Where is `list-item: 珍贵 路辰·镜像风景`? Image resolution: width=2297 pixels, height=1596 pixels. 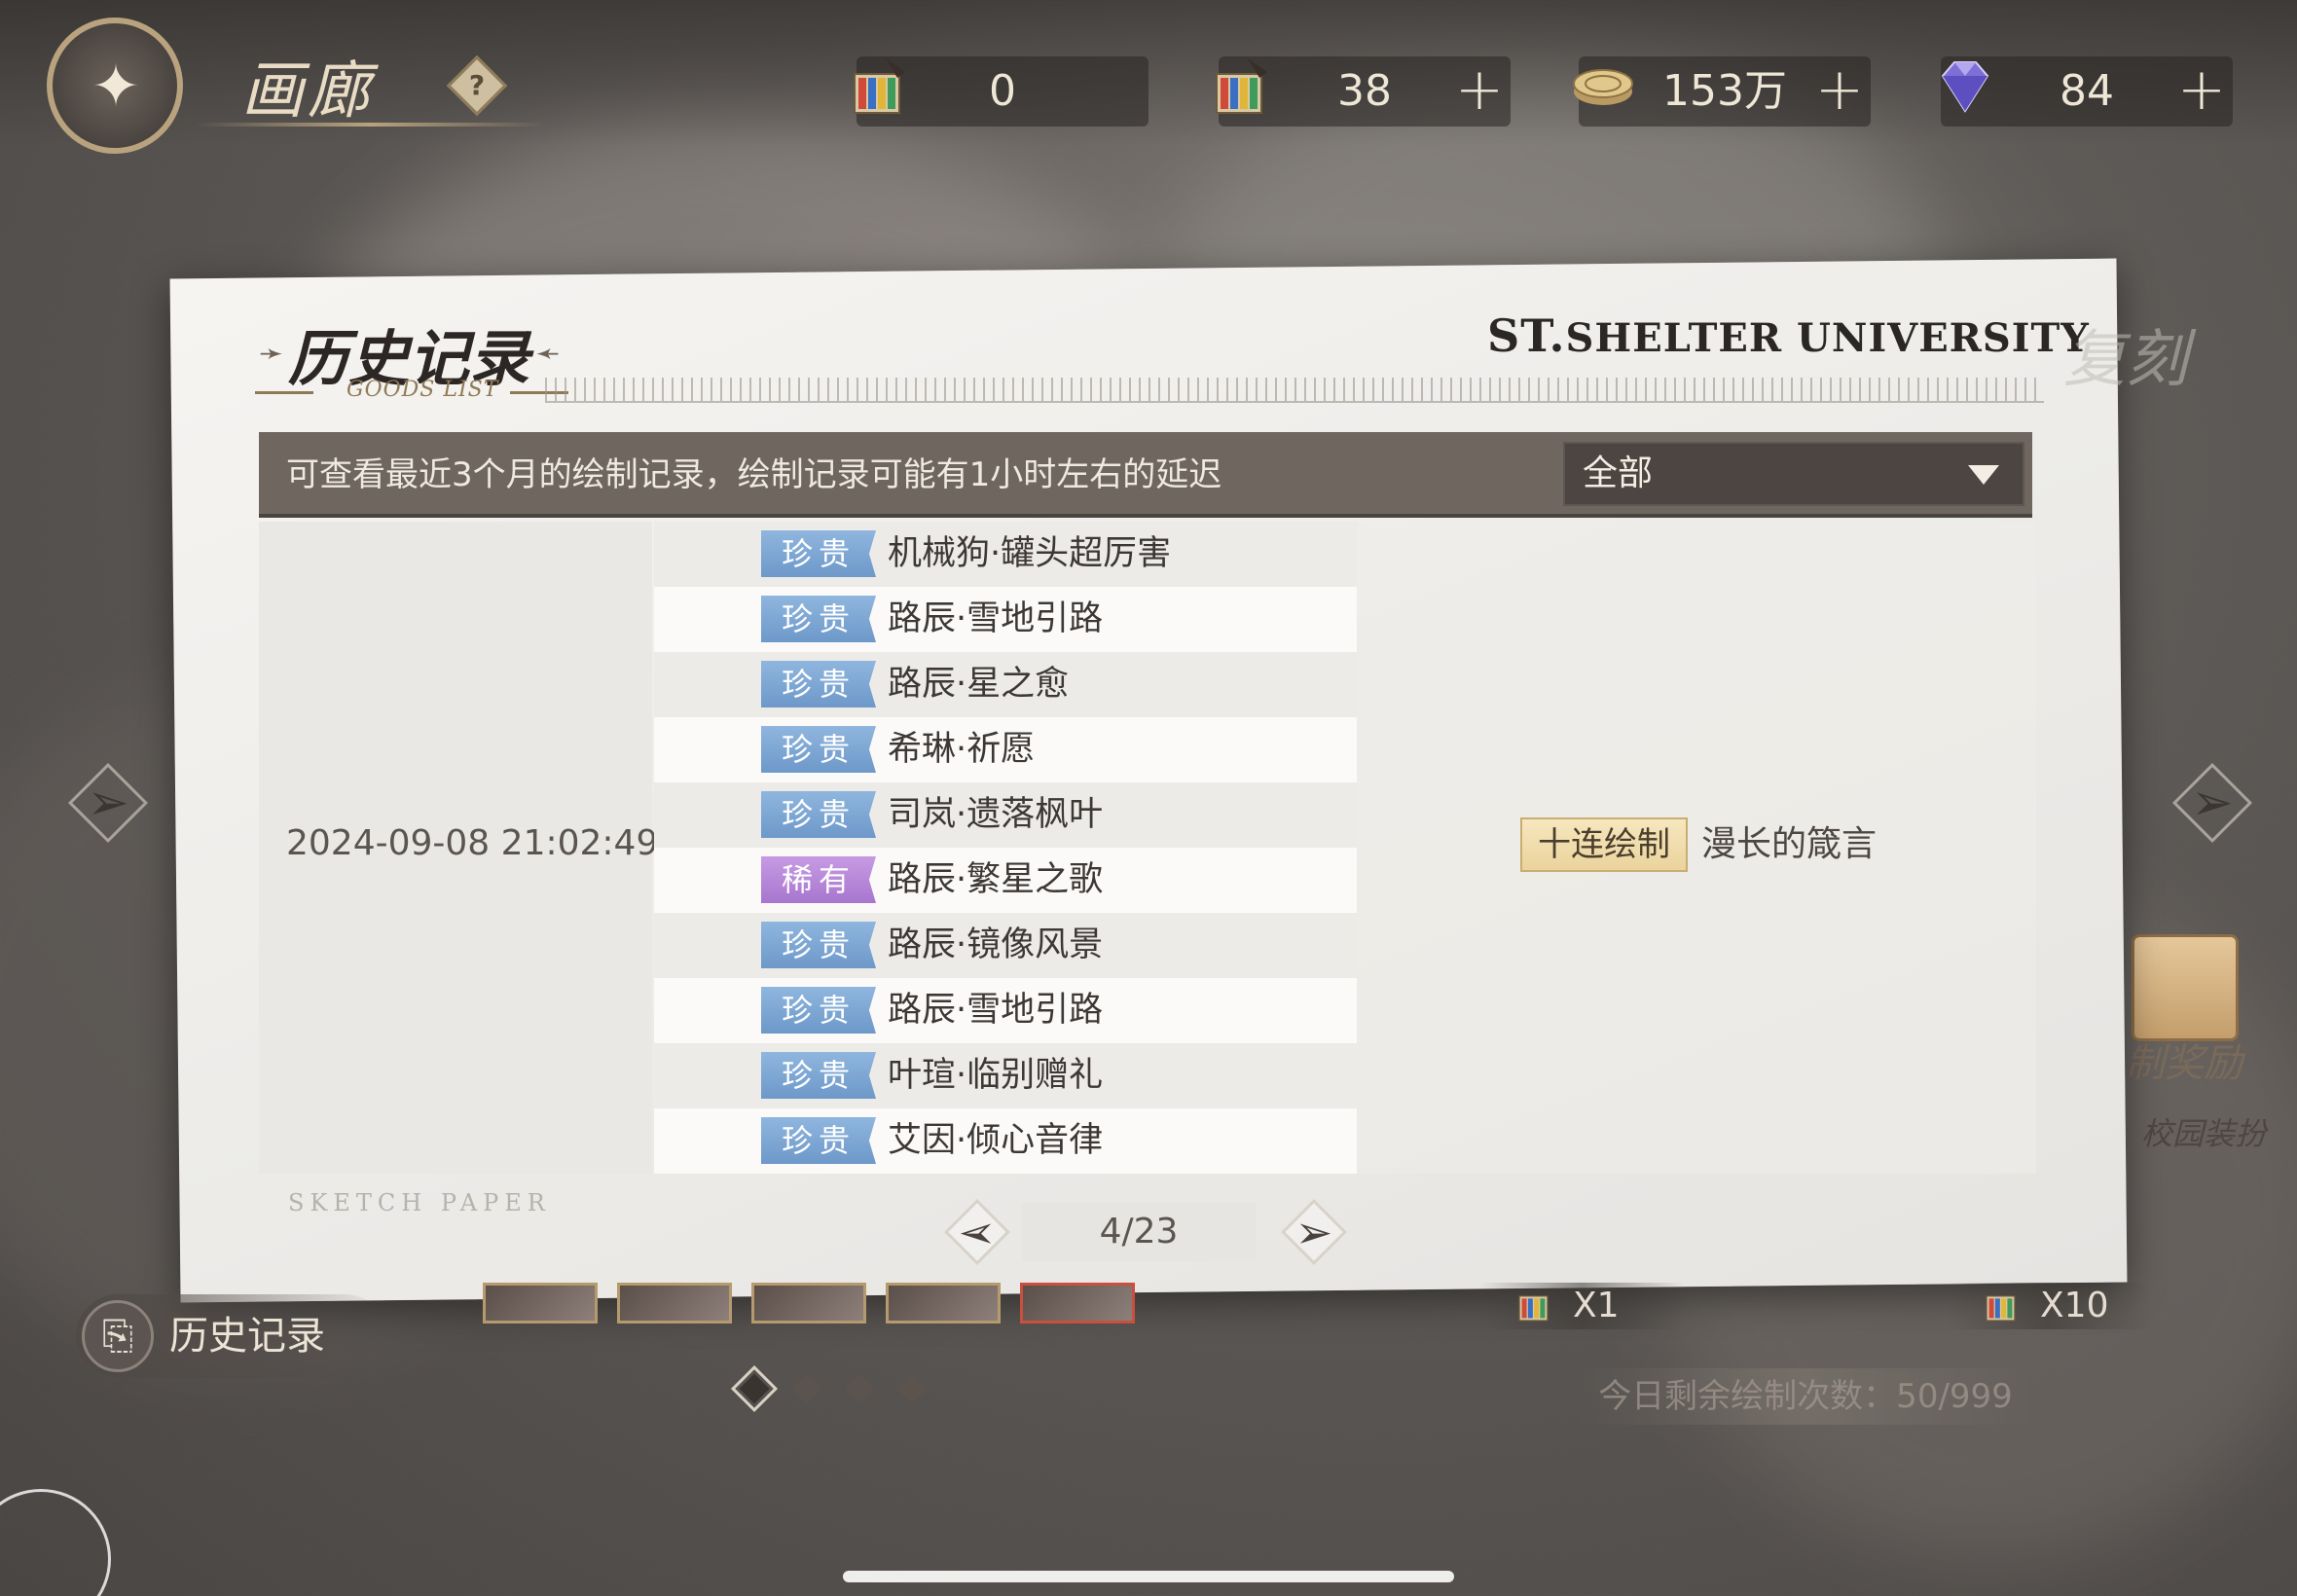 list-item: 珍贵 路辰·镜像风景 is located at coordinates (1005, 945).